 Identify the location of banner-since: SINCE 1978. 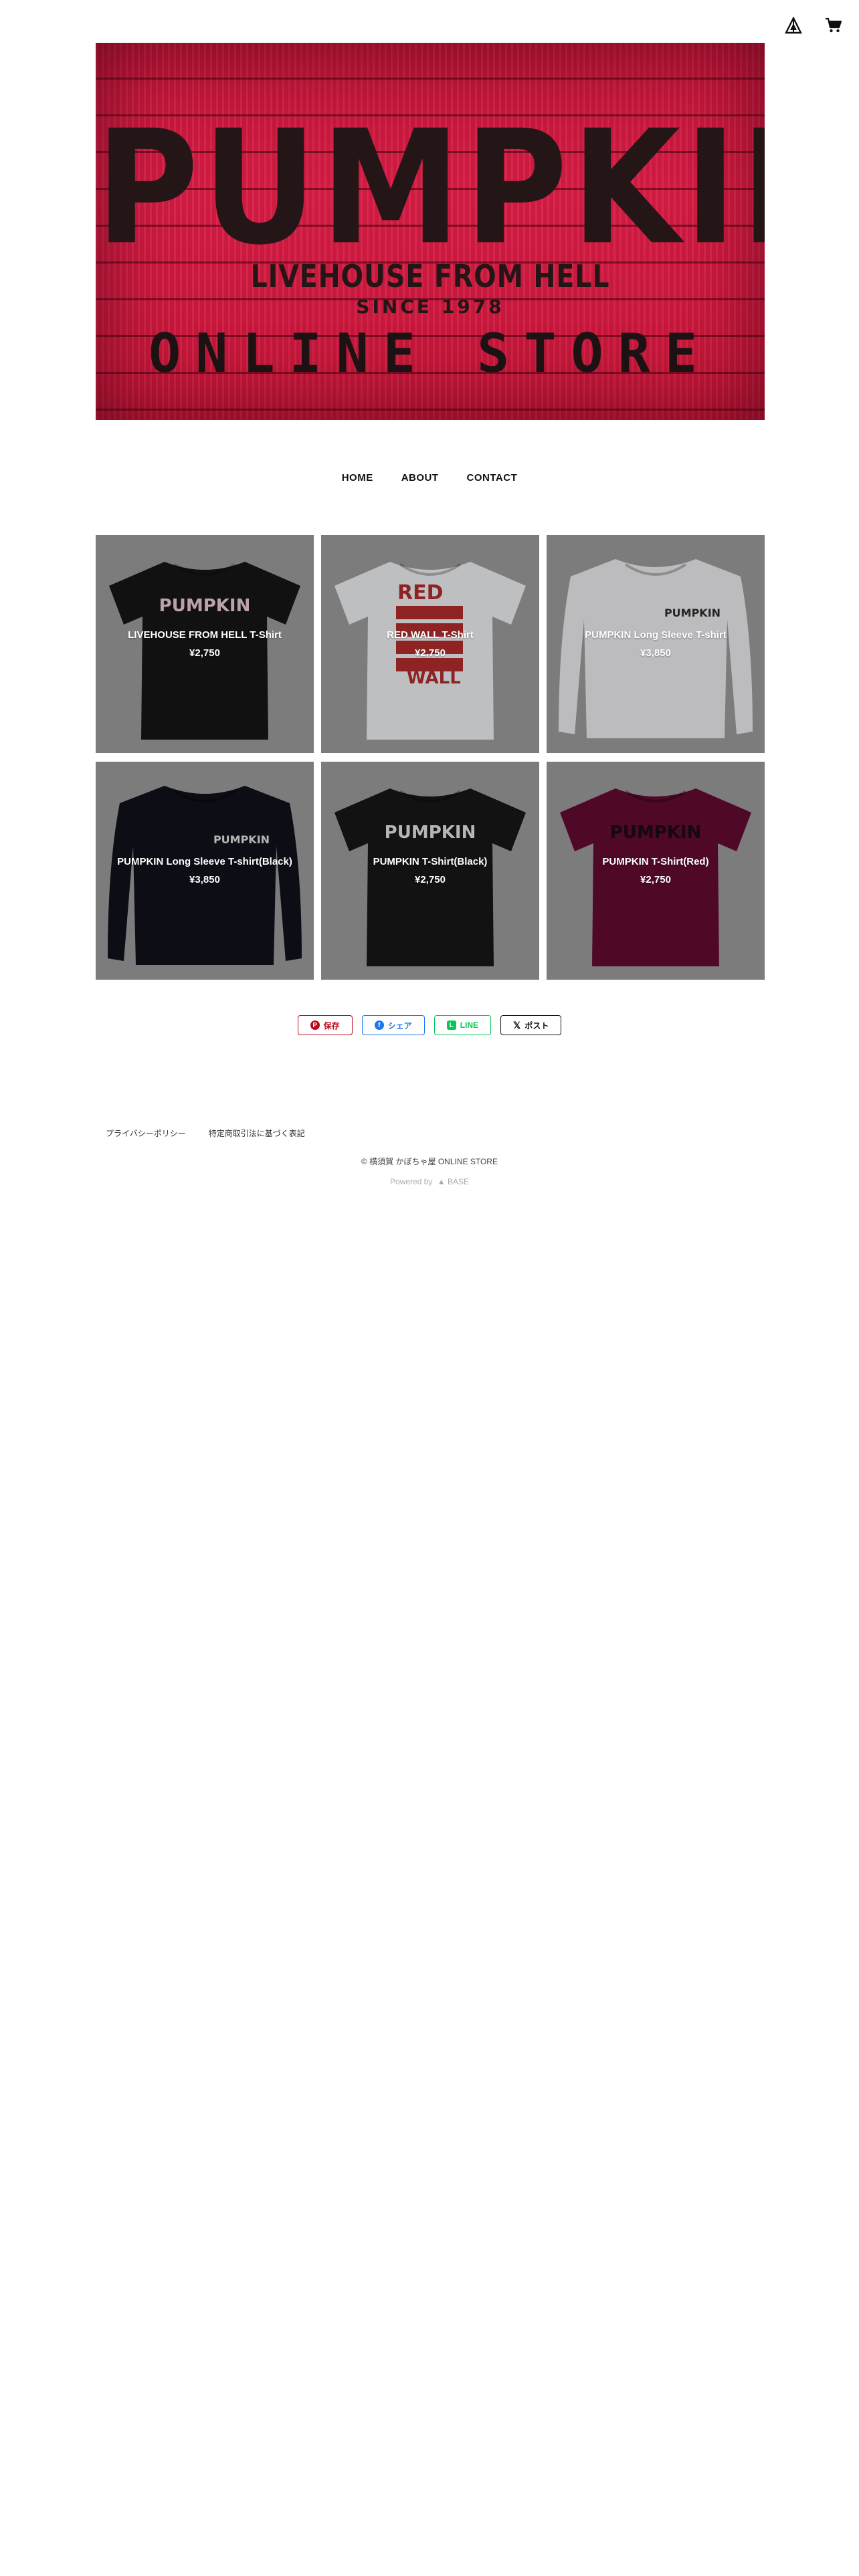
(430, 307).